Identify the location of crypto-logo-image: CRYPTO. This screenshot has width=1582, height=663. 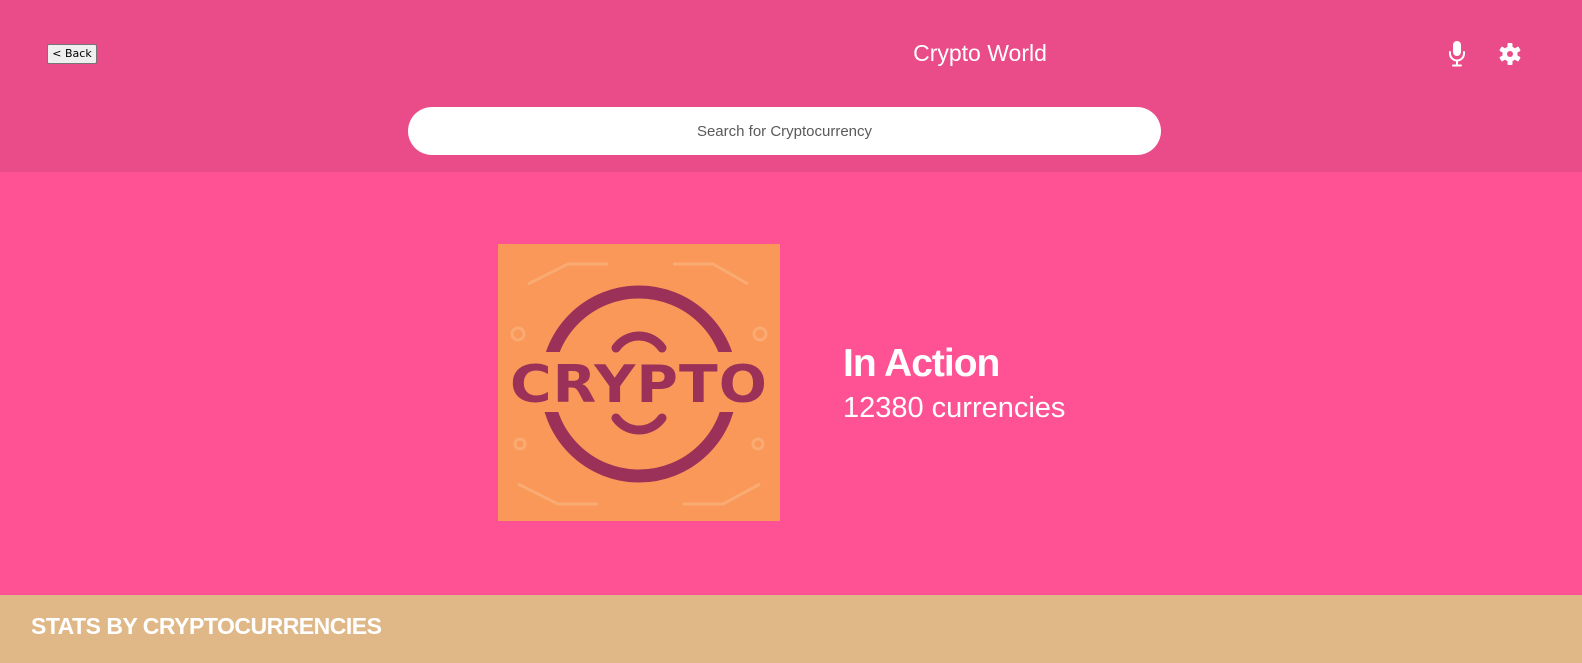
(639, 382).